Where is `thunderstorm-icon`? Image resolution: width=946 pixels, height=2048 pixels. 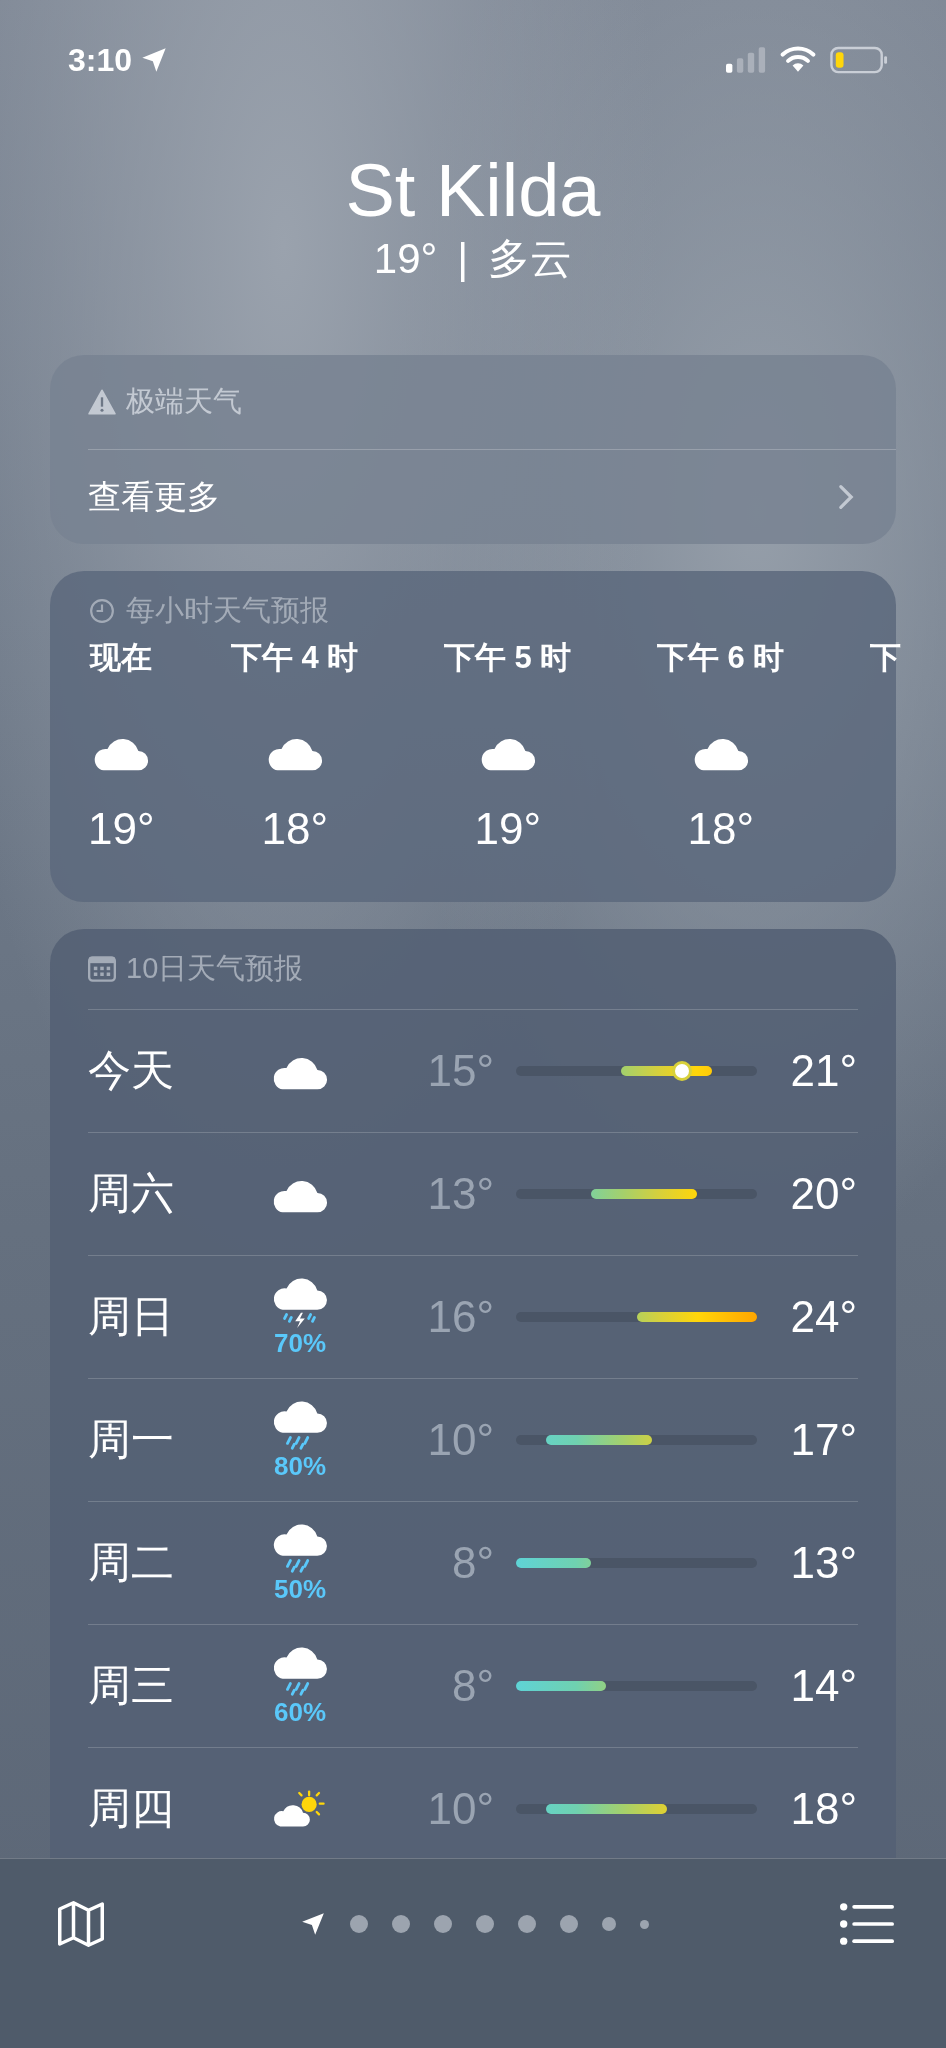
thunderstorm-icon is located at coordinates (300, 1303).